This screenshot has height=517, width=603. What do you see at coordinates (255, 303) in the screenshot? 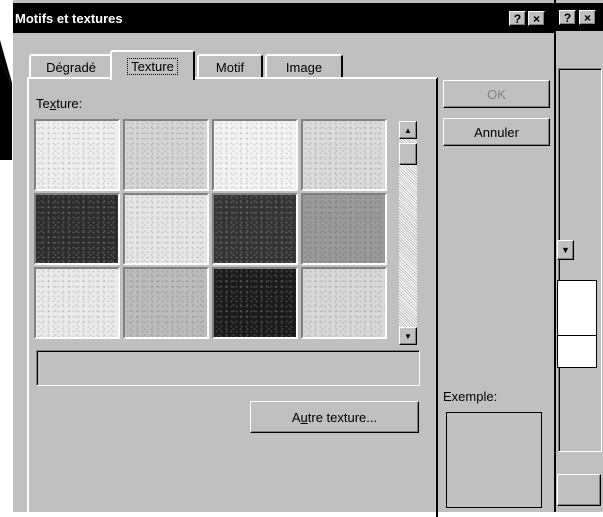
I see `texture-swatch-black-velvet` at bounding box center [255, 303].